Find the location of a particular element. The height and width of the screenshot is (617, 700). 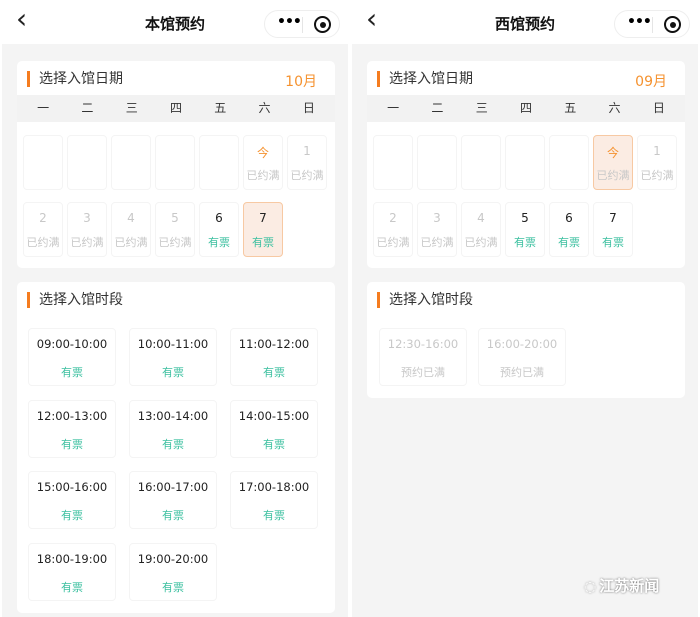

time-slot: 12:30-16:00 预约已满 is located at coordinates (423, 357).